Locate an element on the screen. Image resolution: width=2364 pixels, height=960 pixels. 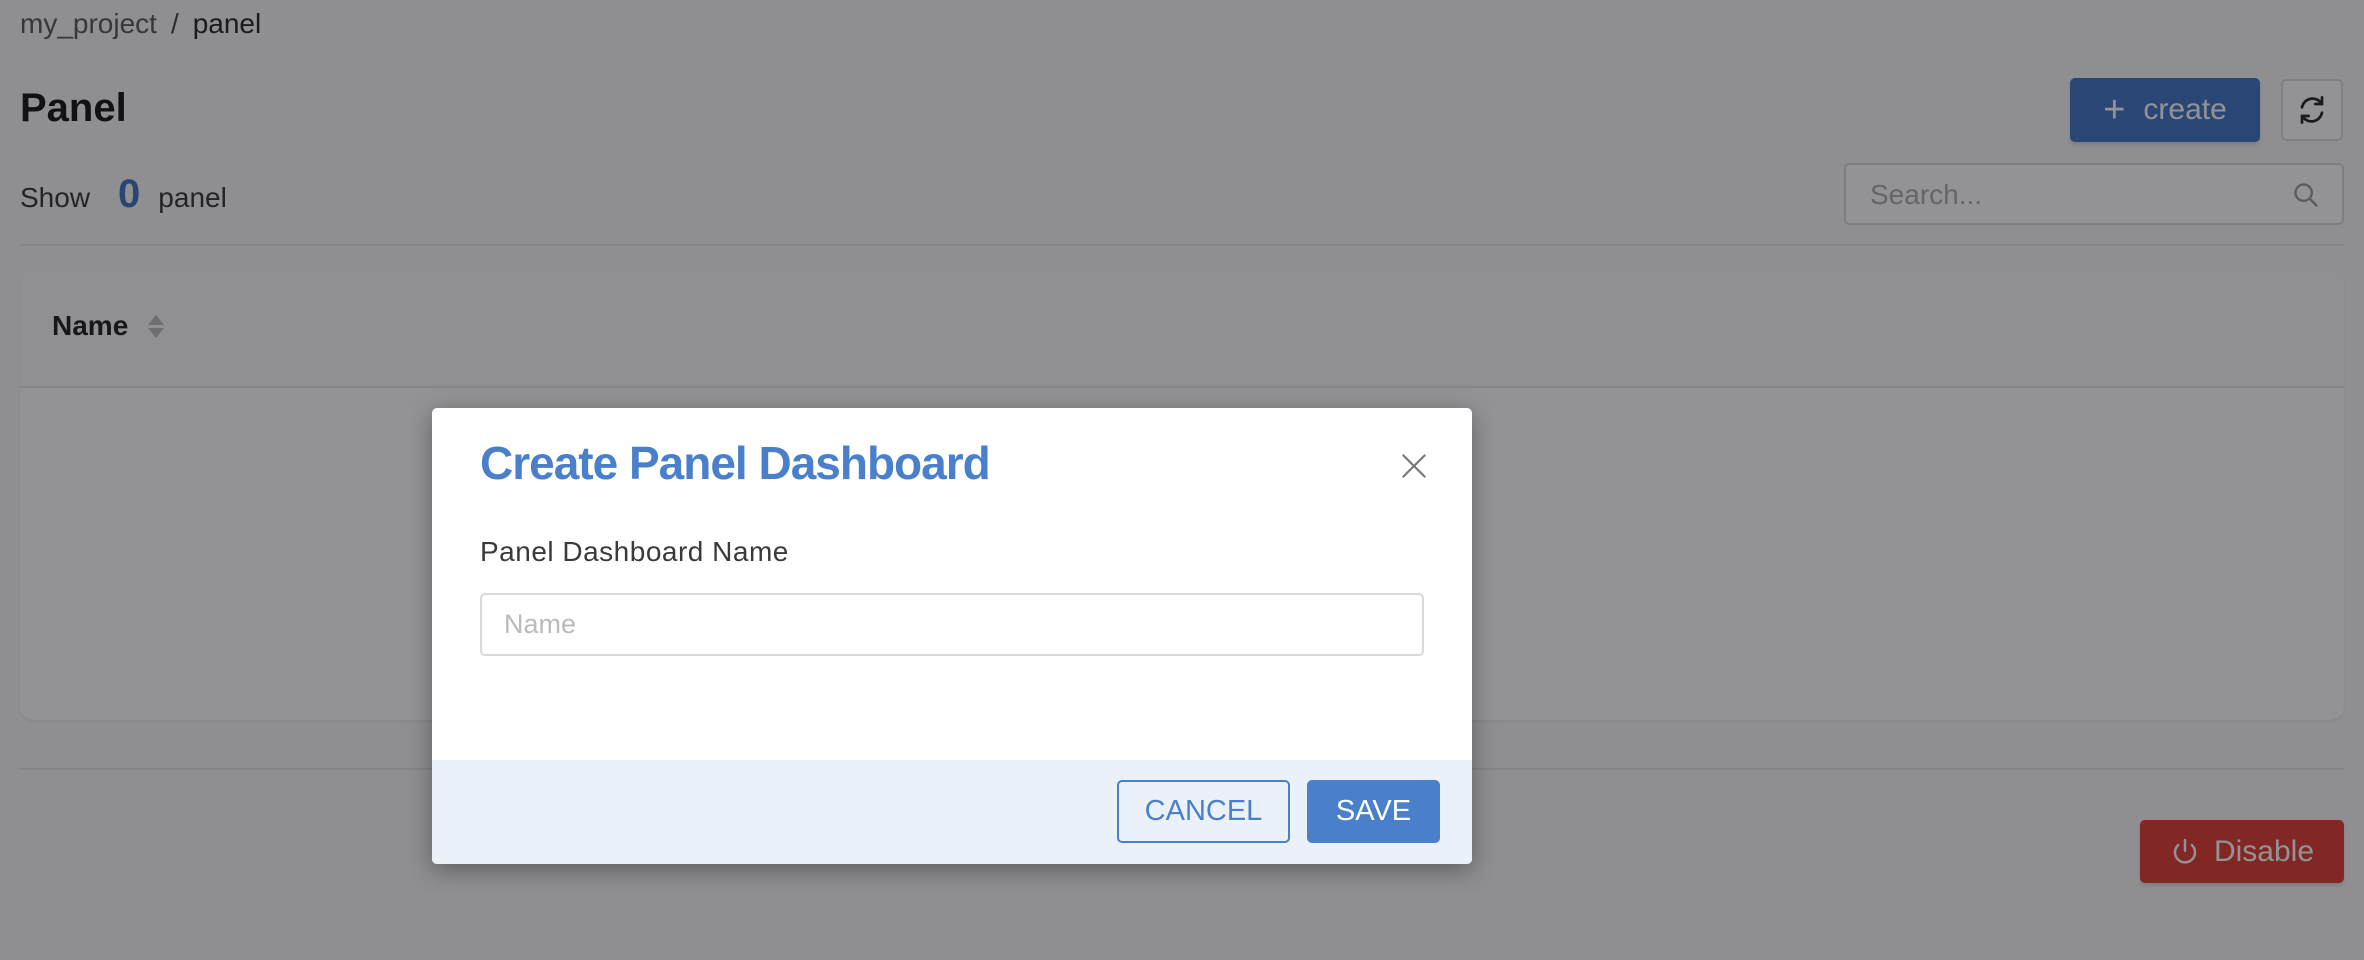
cancel-button: CANCEL is located at coordinates (1203, 811).